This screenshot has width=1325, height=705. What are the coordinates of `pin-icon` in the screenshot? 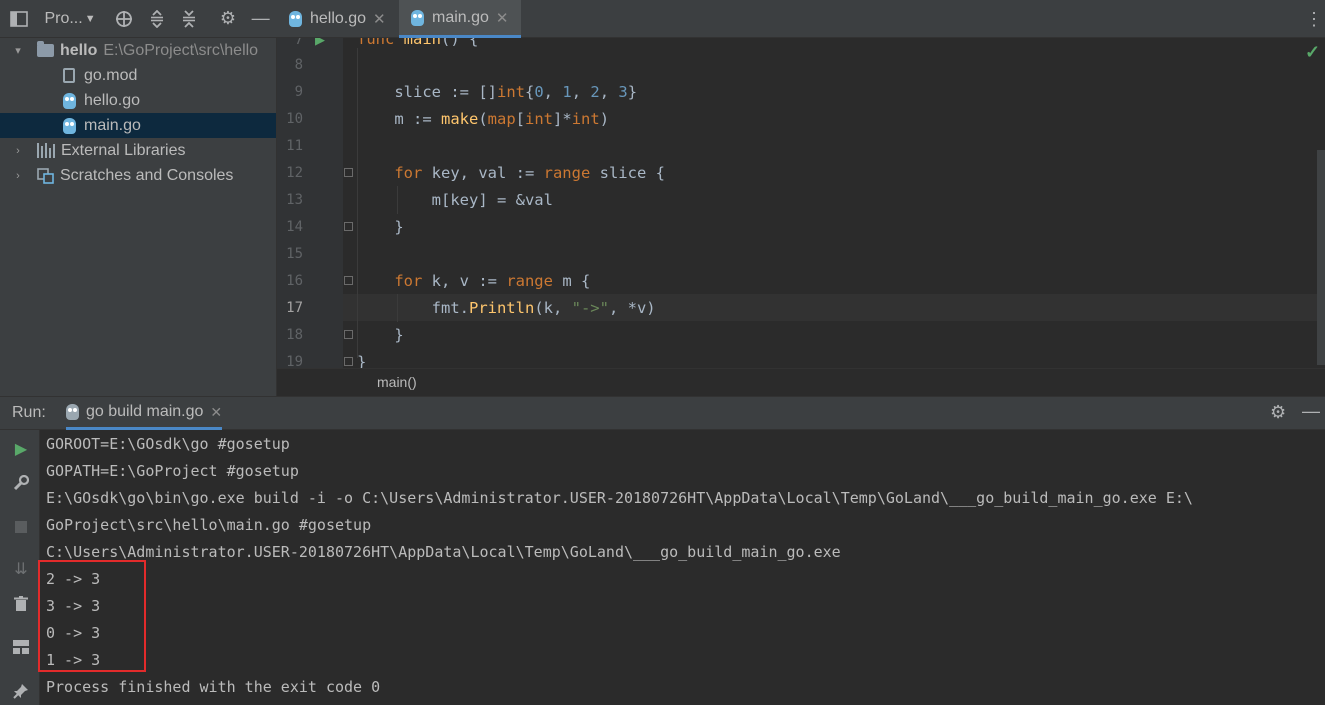 It's located at (21, 691).